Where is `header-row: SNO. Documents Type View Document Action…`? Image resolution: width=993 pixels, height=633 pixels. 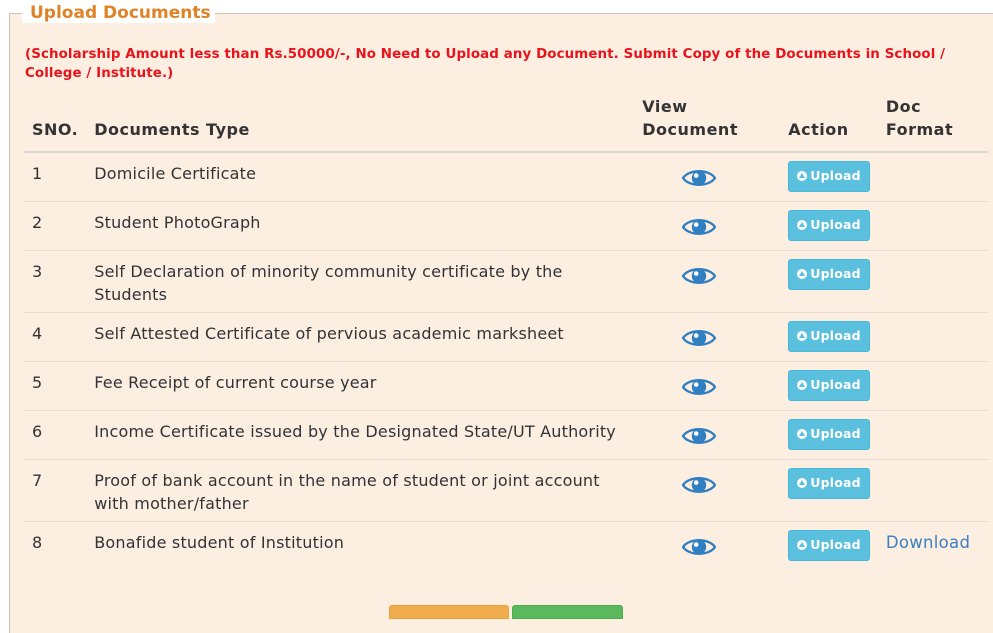 header-row: SNO. Documents Type View Document Action… is located at coordinates (506, 124).